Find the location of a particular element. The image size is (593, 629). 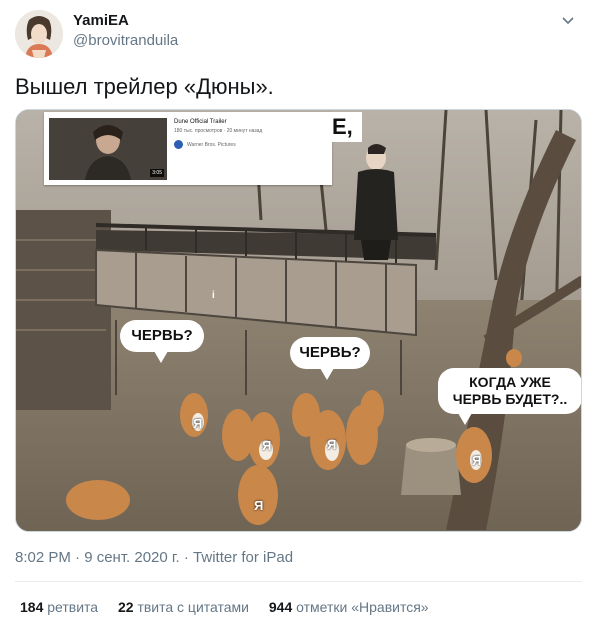

quotes-count: 22 is located at coordinates (125, 607).